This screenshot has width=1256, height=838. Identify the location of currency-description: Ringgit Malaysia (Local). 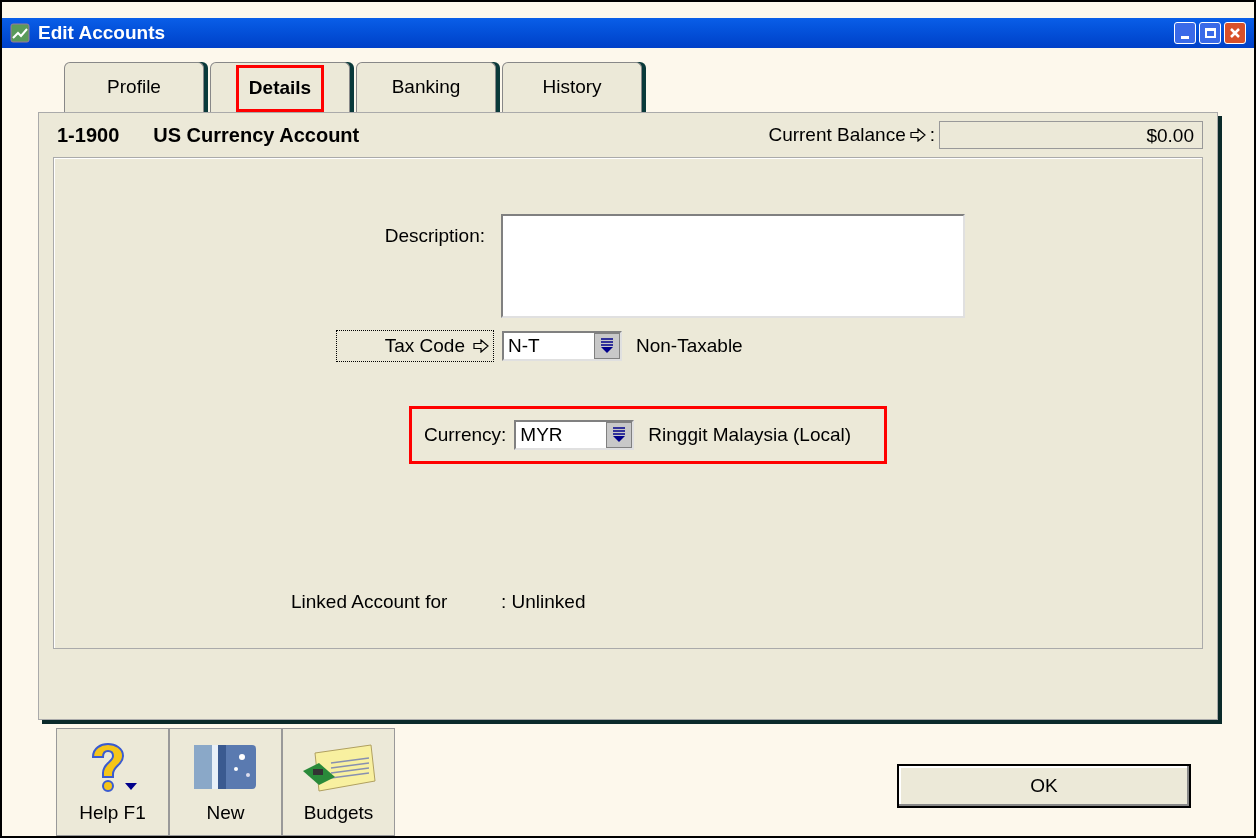
(750, 434).